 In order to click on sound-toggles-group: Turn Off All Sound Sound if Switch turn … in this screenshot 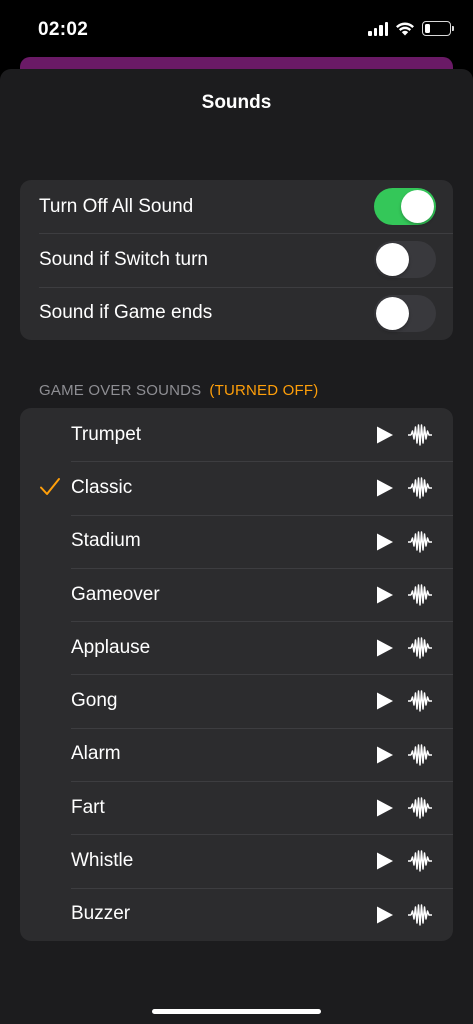, I will do `click(236, 260)`.